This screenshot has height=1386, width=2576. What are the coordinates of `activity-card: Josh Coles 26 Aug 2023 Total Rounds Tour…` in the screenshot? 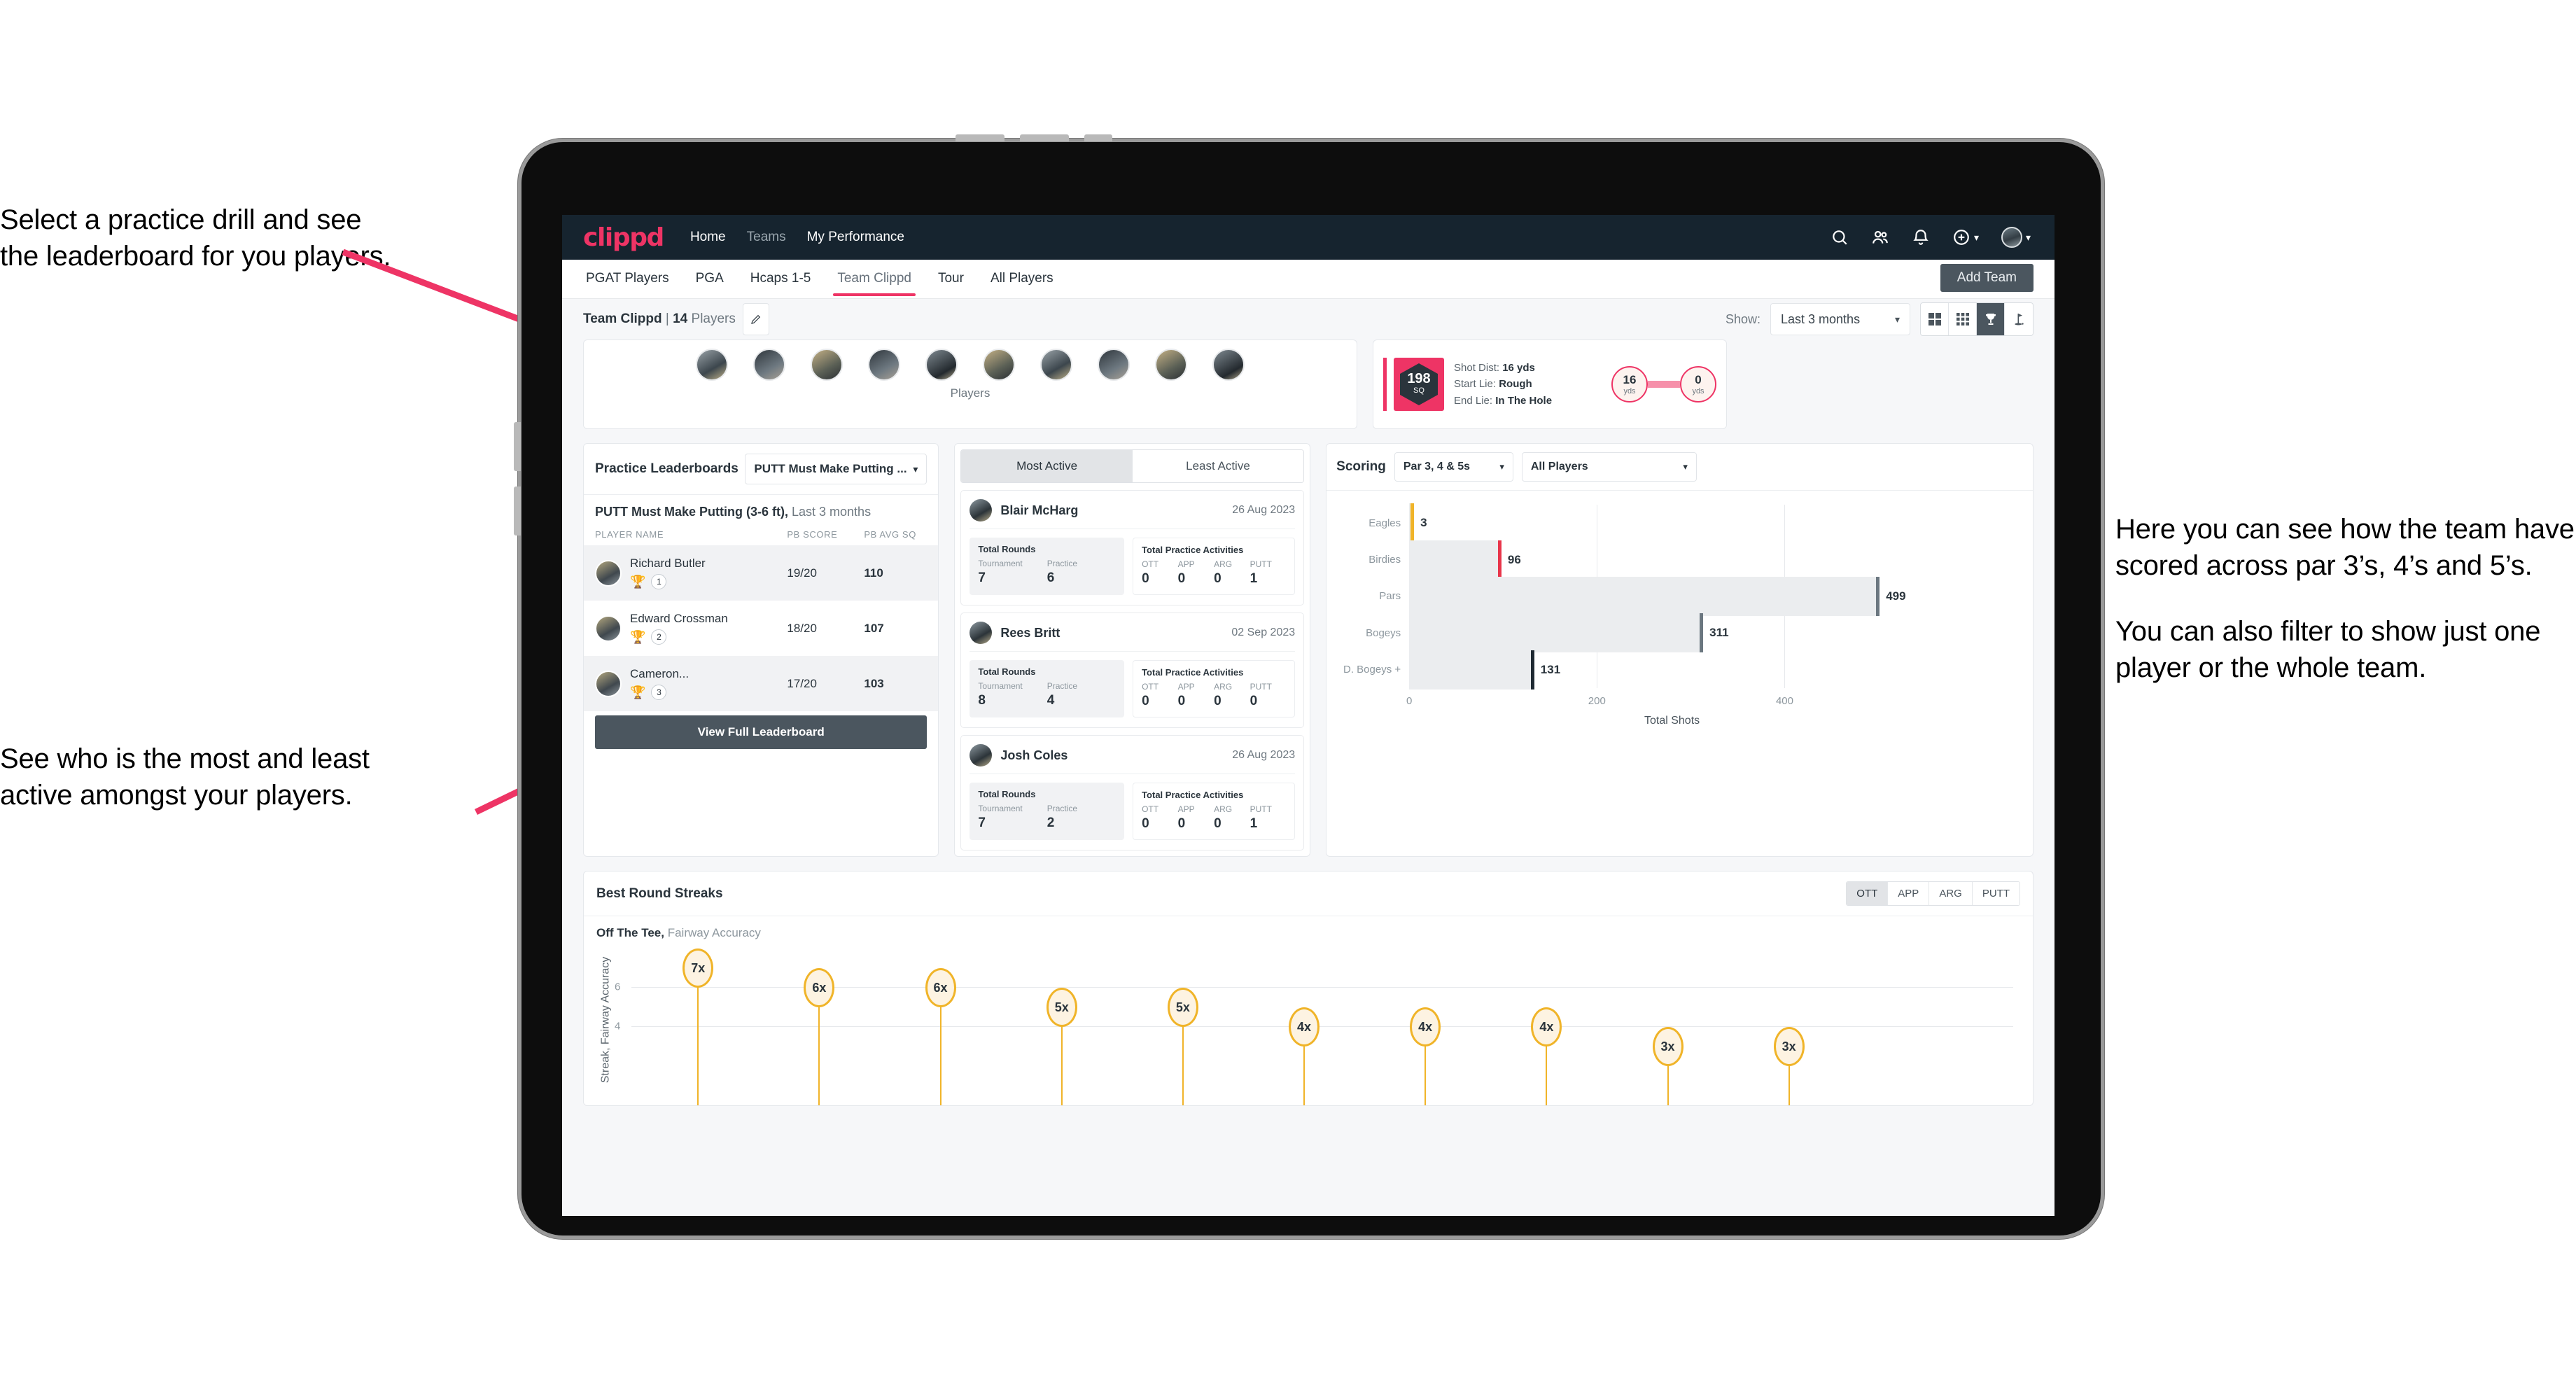 It's located at (1132, 792).